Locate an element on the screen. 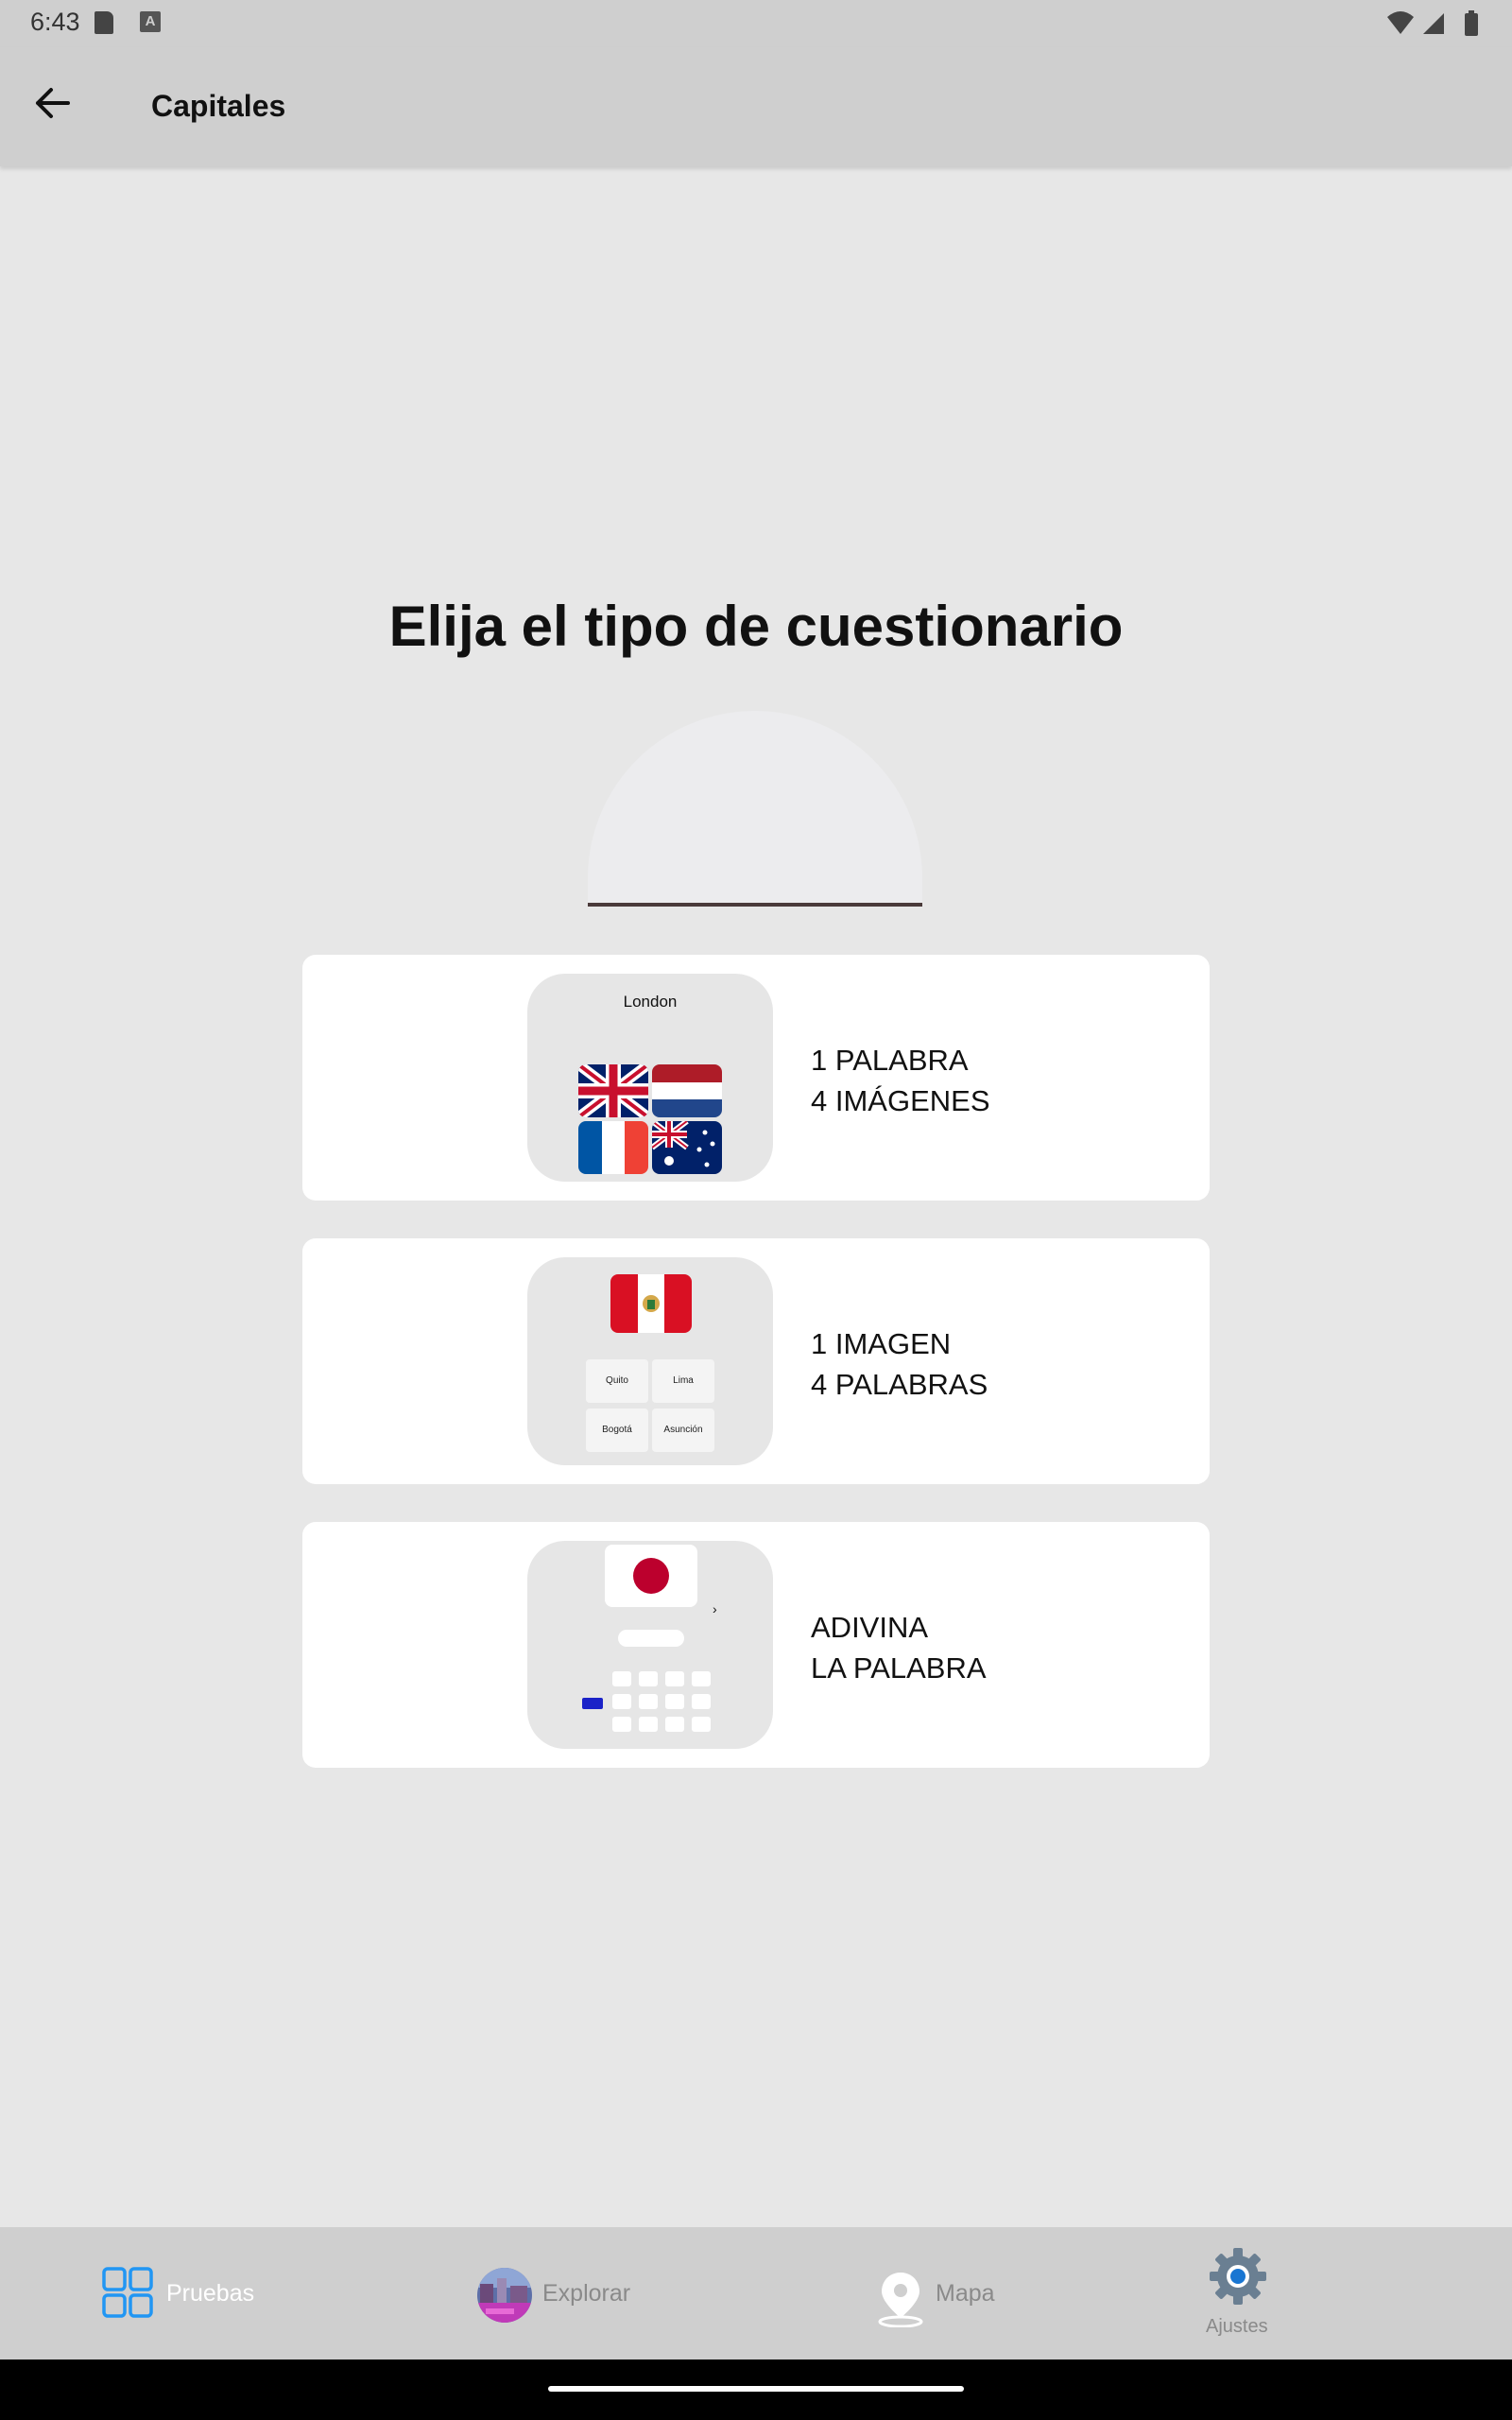  page-title: Capitales is located at coordinates (218, 106).